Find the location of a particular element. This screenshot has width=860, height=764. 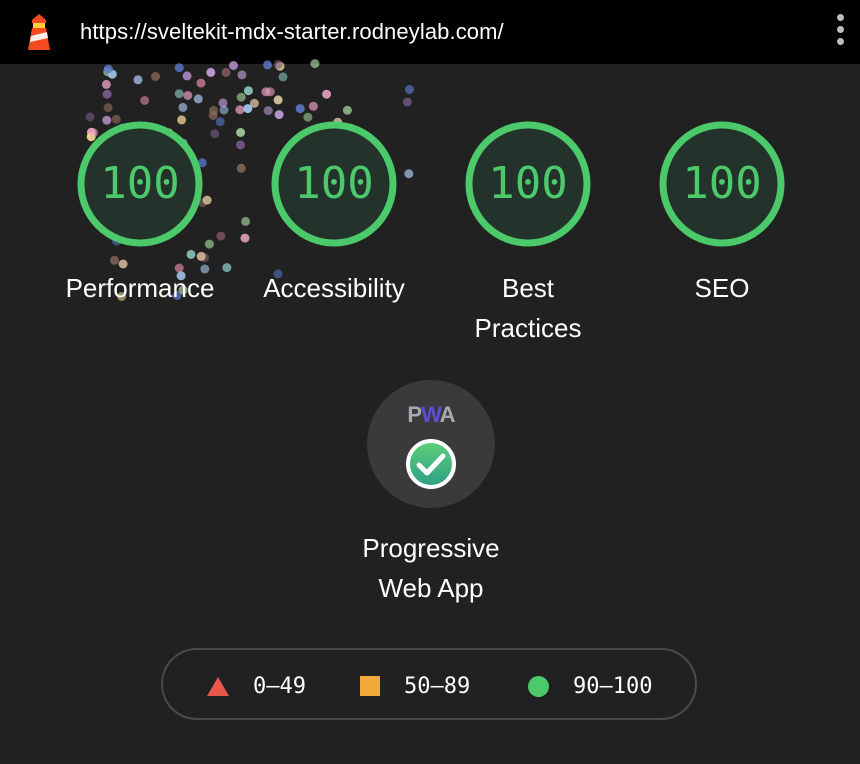

circle-icon is located at coordinates (538, 686).